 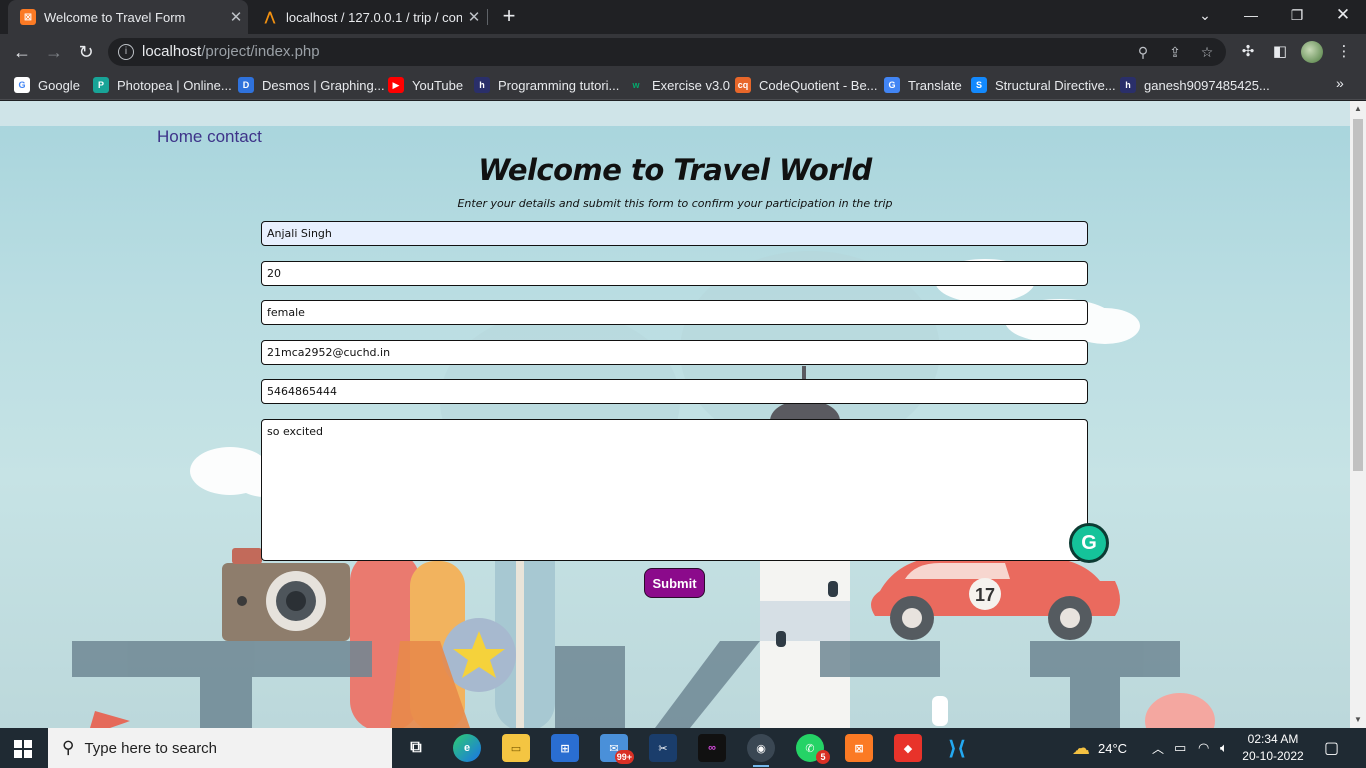 I want to click on address-bar: i localhost/project/index.php ⚲ ⇪ ☆, so click(x=667, y=52).